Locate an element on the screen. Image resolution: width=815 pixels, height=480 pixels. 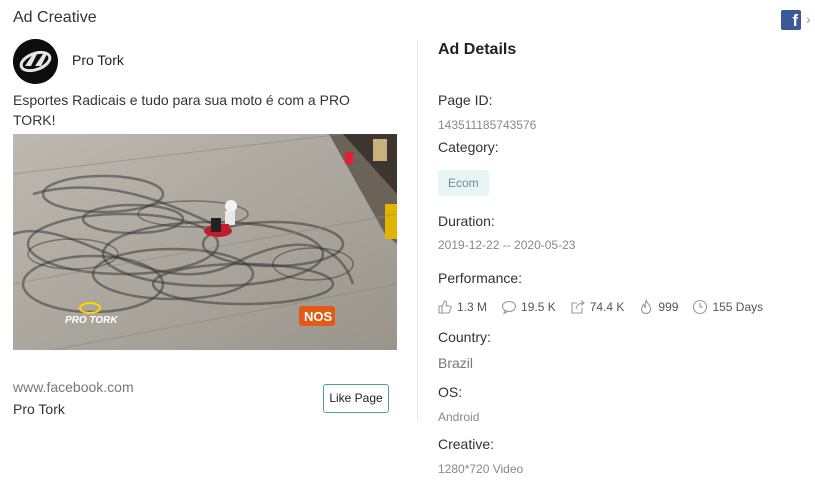
footer-page-name: Pro Tork is located at coordinates (39, 409).